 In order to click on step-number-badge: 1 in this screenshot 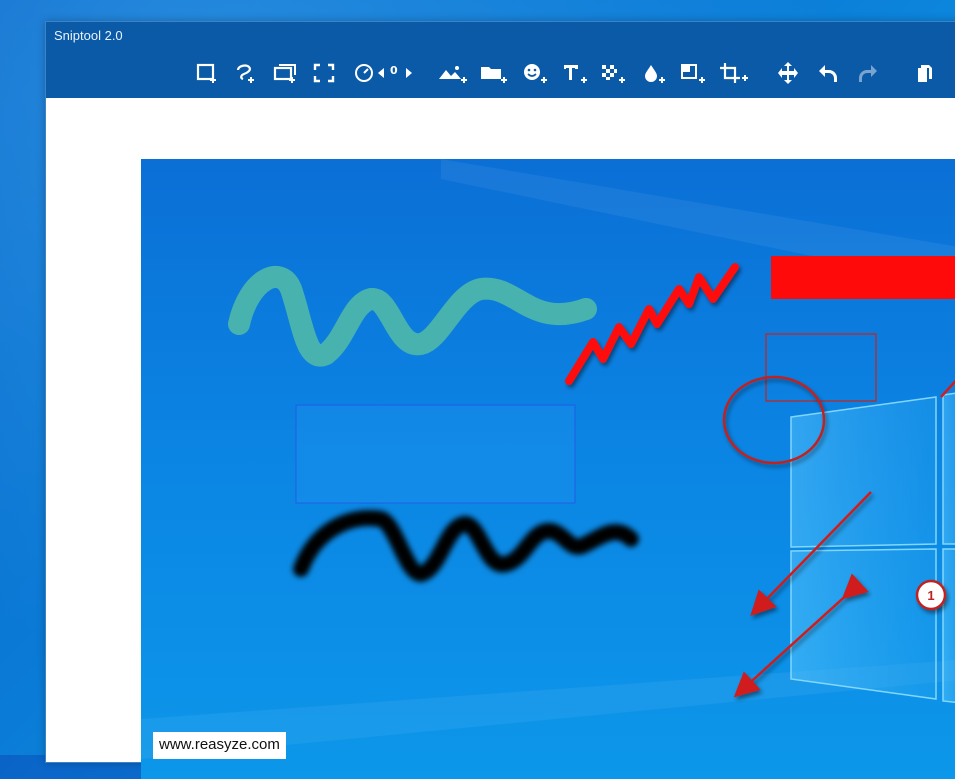, I will do `click(931, 595)`.